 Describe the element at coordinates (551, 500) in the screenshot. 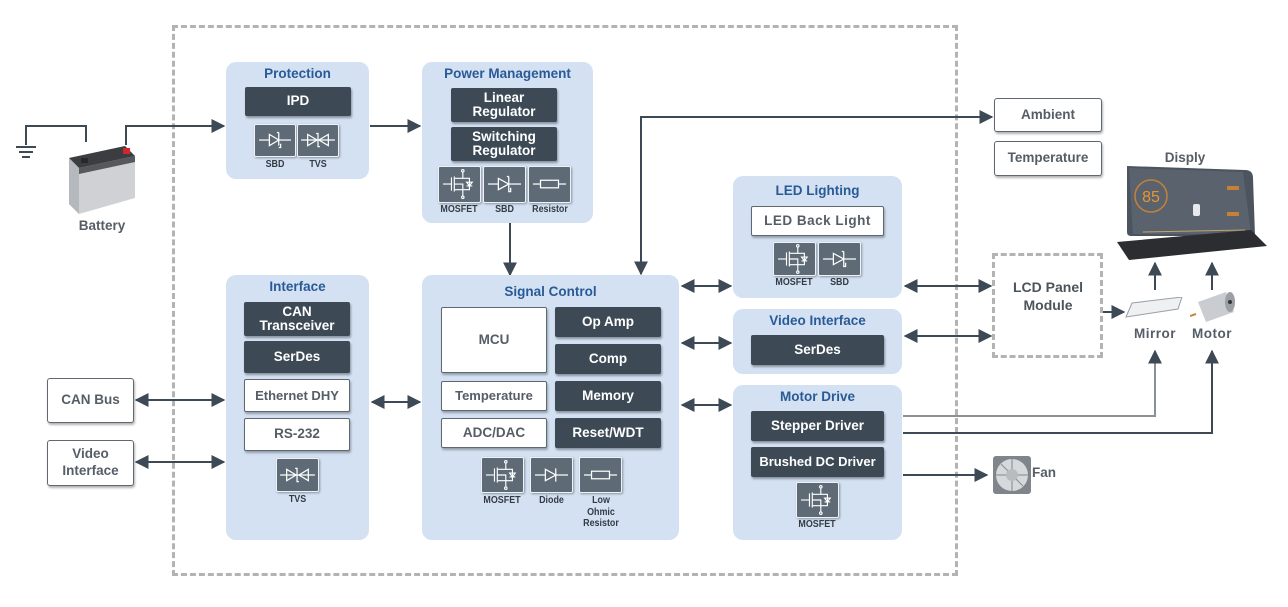

I see `component-label: Diode` at that location.